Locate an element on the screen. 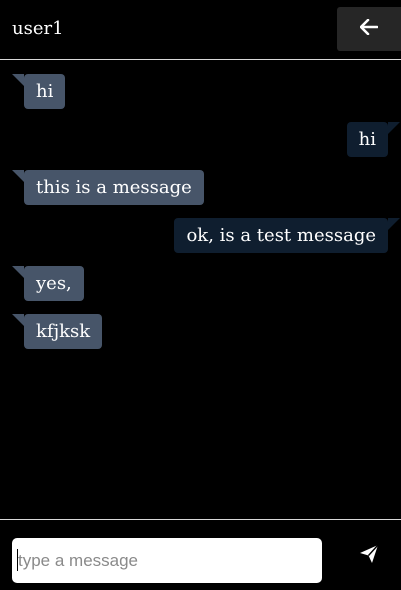  message-input is located at coordinates (167, 560).